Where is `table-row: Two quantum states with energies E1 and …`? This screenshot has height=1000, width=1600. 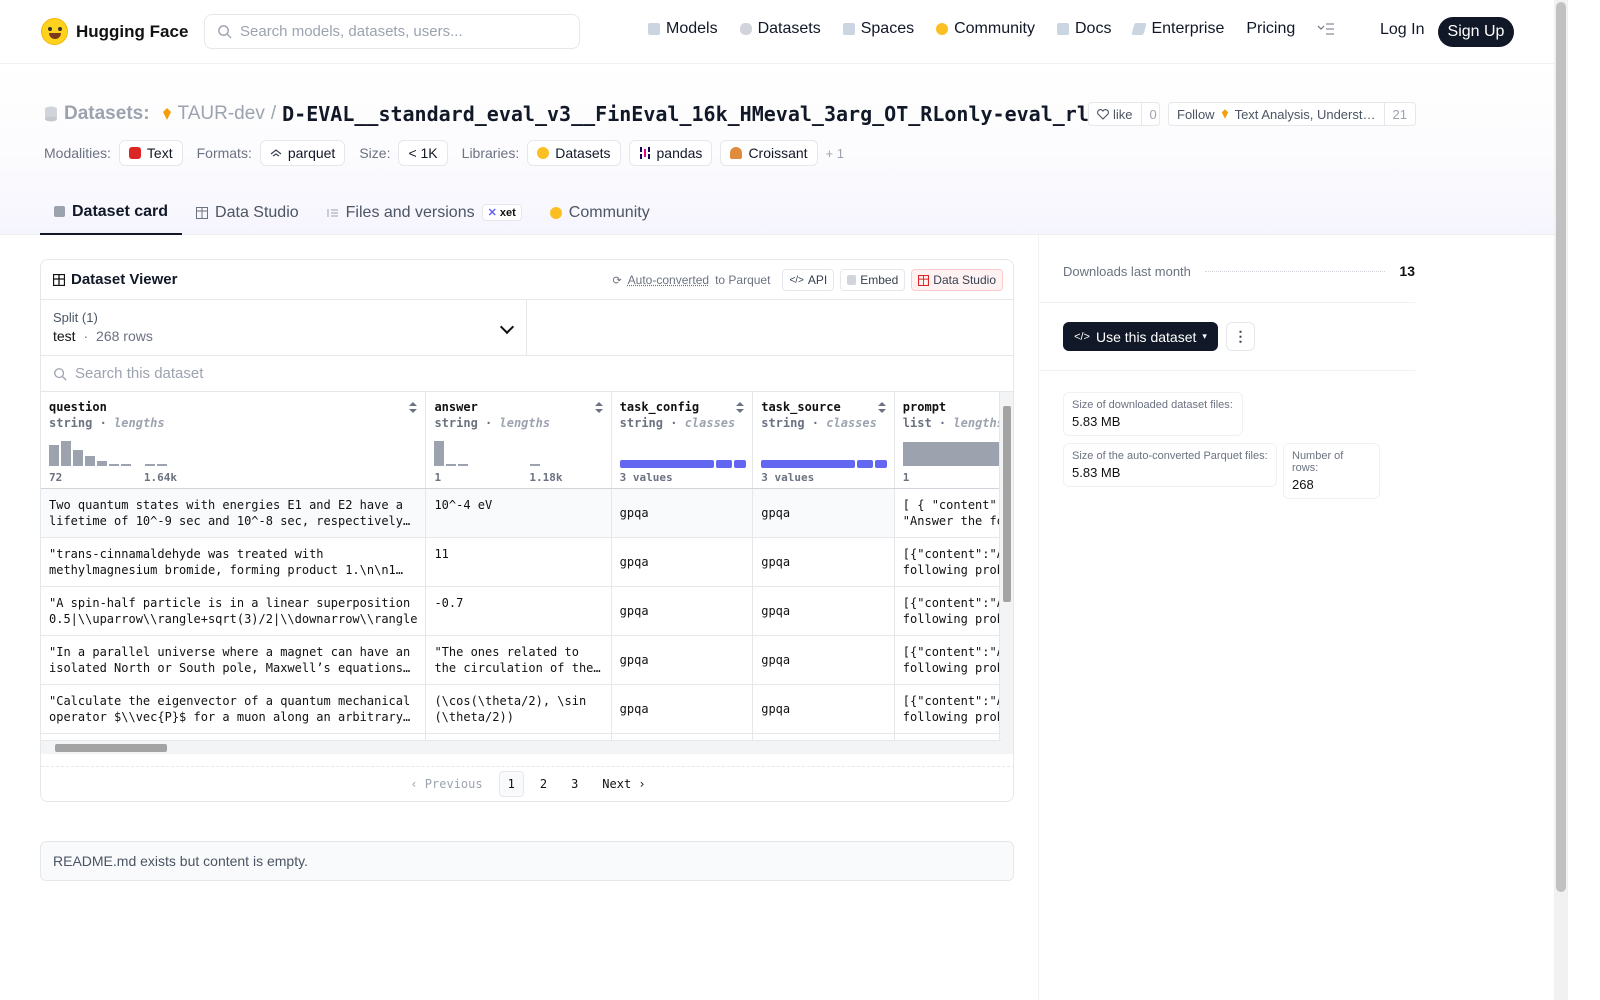 table-row: Two quantum states with energies E1 and … is located at coordinates (527, 513).